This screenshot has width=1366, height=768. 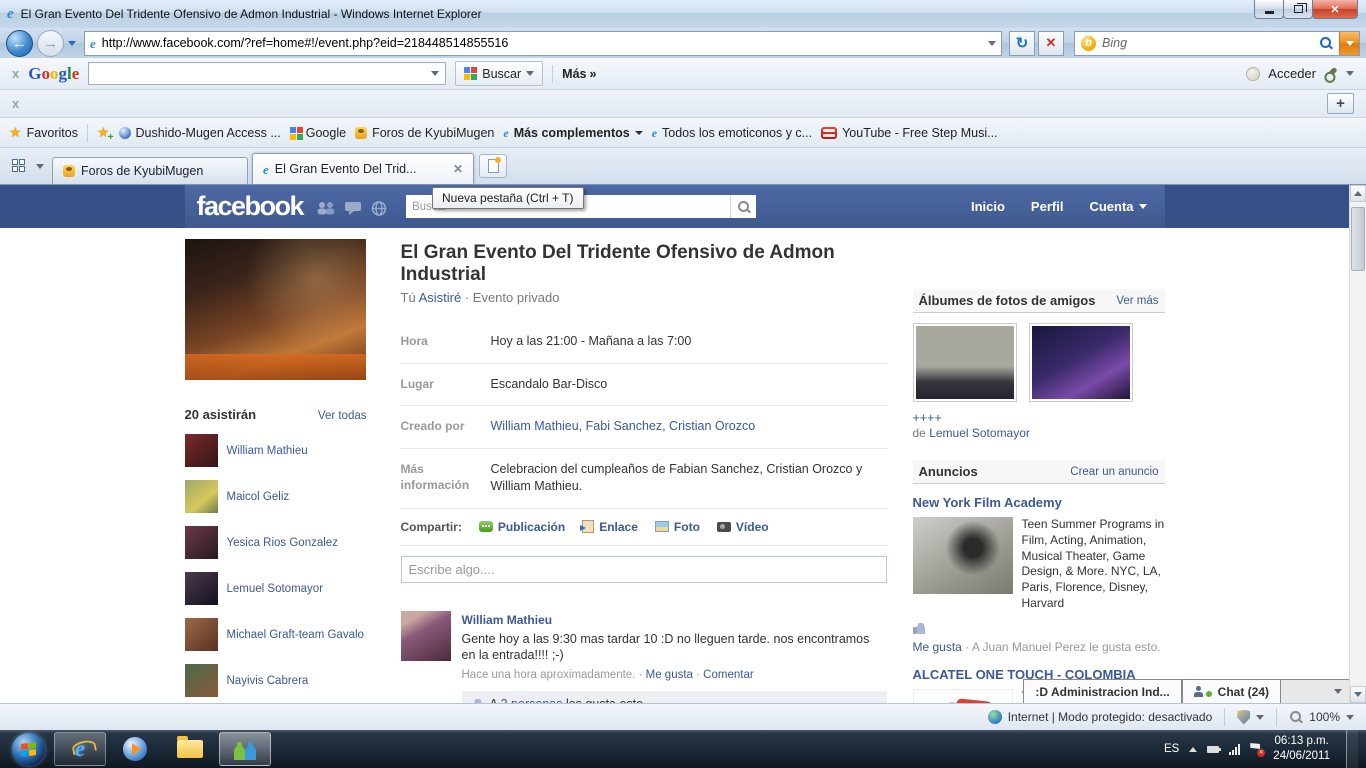 I want to click on search-options-dropdown, so click(x=1349, y=43).